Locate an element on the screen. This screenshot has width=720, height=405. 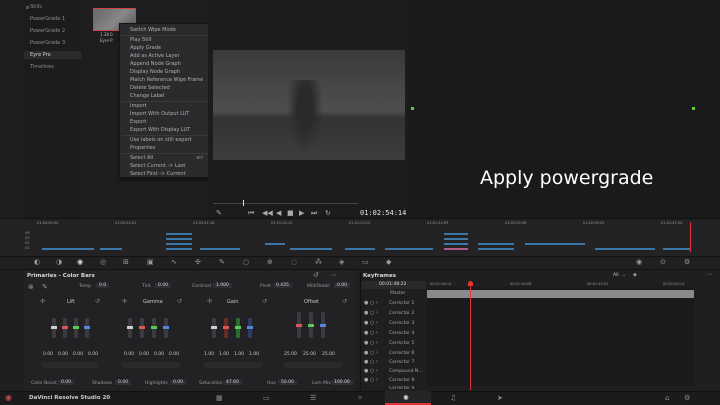
color-warper-icon: ✣ is located at coordinates (198, 262).